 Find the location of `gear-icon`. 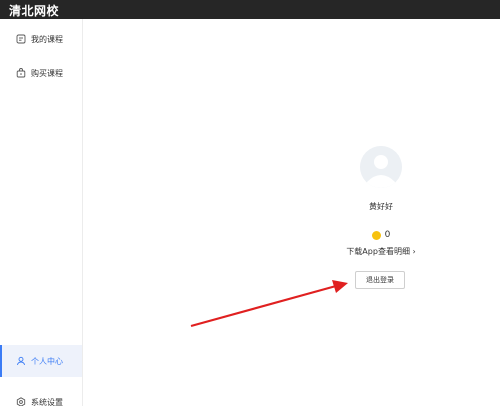

gear-icon is located at coordinates (21, 401).